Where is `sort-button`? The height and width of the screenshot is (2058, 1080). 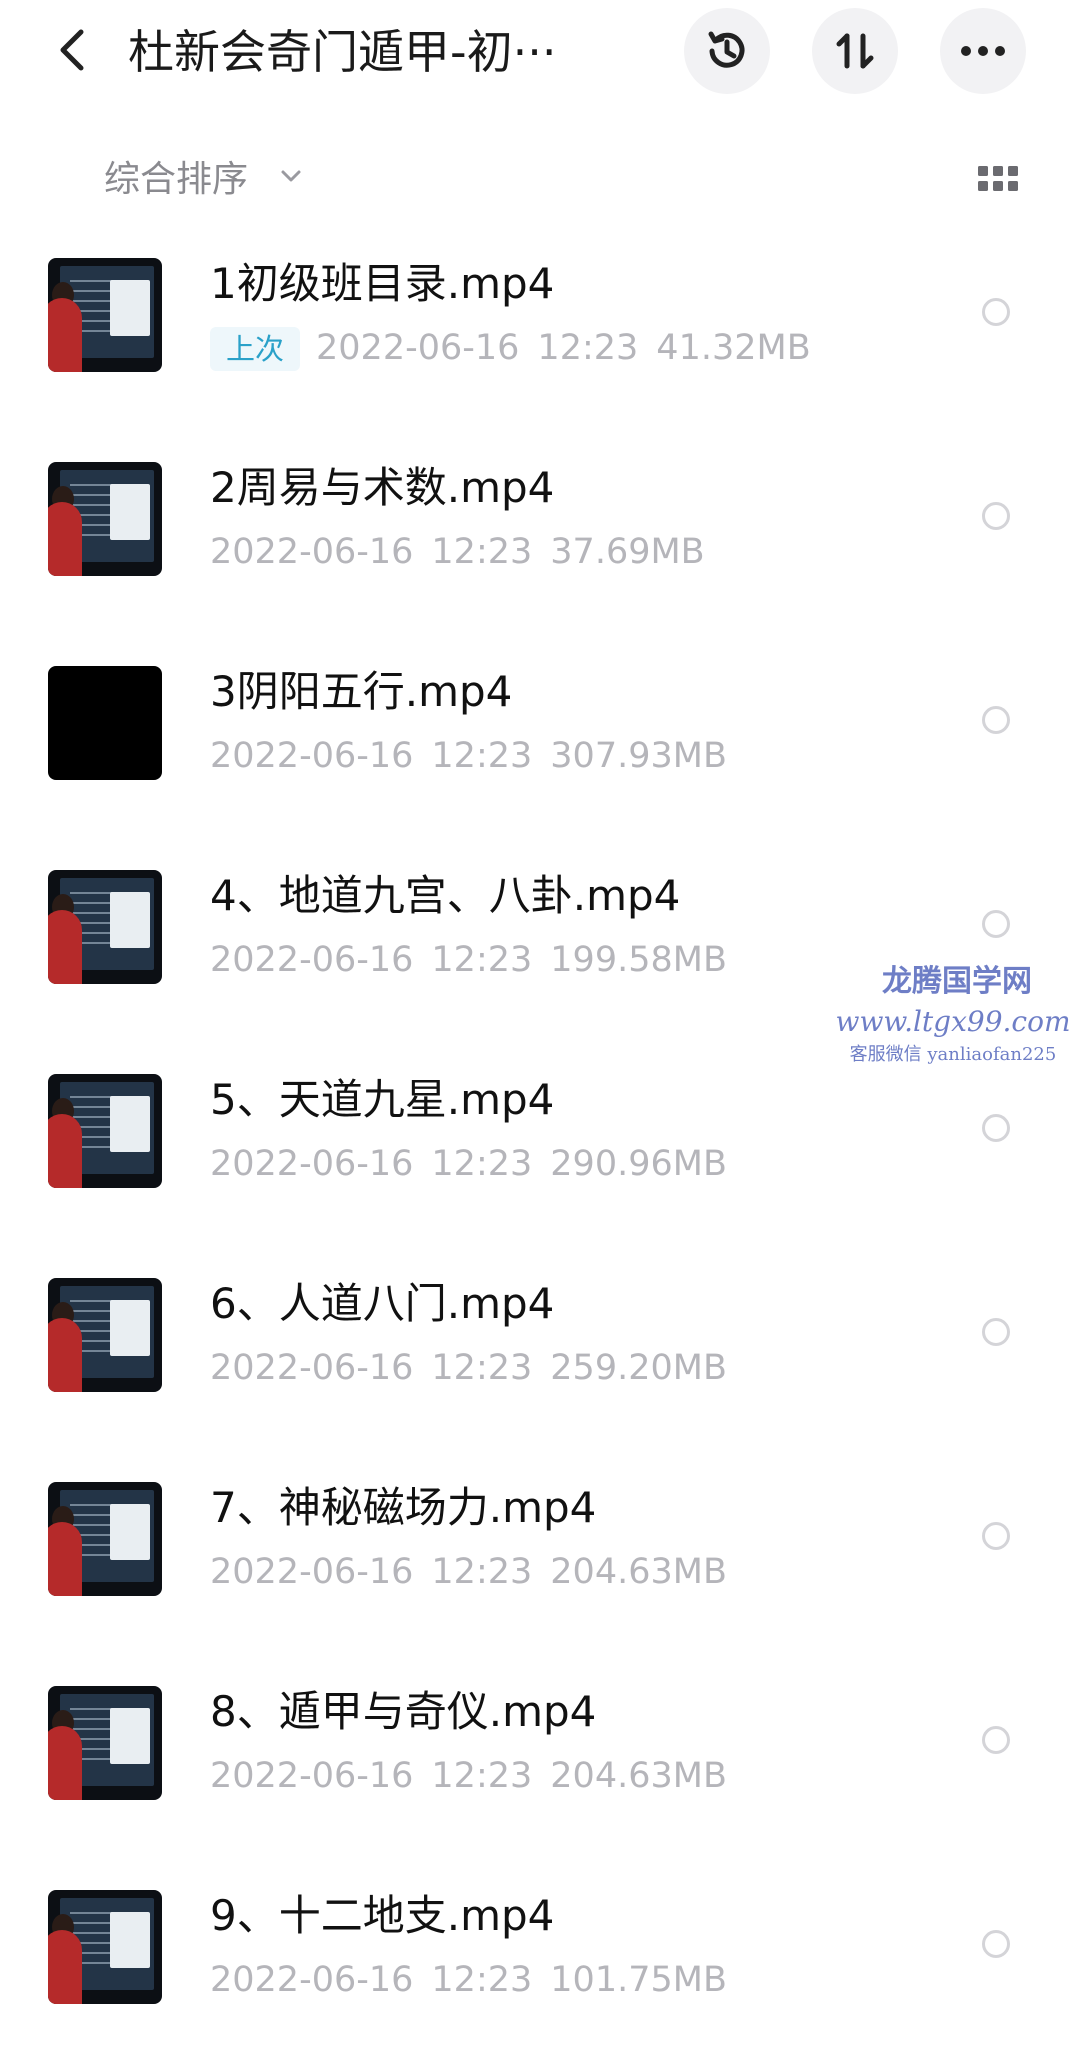 sort-button is located at coordinates (855, 51).